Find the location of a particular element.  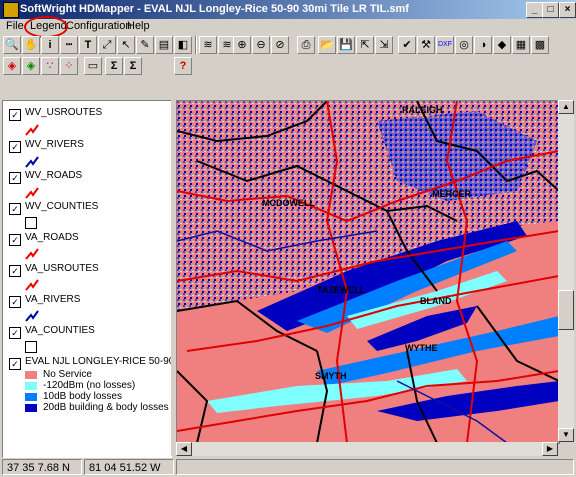

status-bar: 37 35 7.68 N 81 04 51.52 W is located at coordinates (288, 467).